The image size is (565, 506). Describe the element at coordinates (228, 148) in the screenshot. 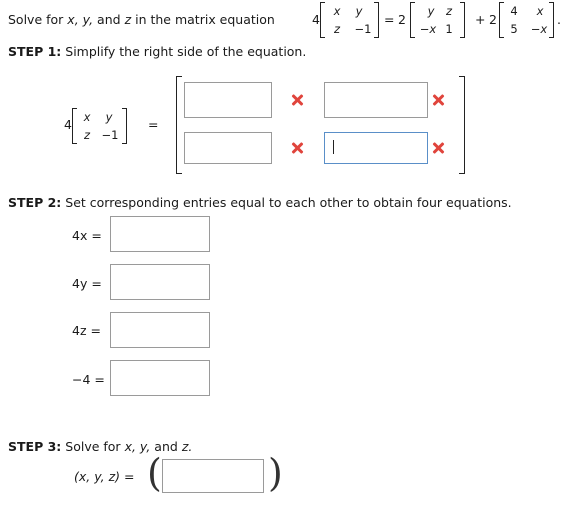

I see `answer-cell-r2c1` at that location.